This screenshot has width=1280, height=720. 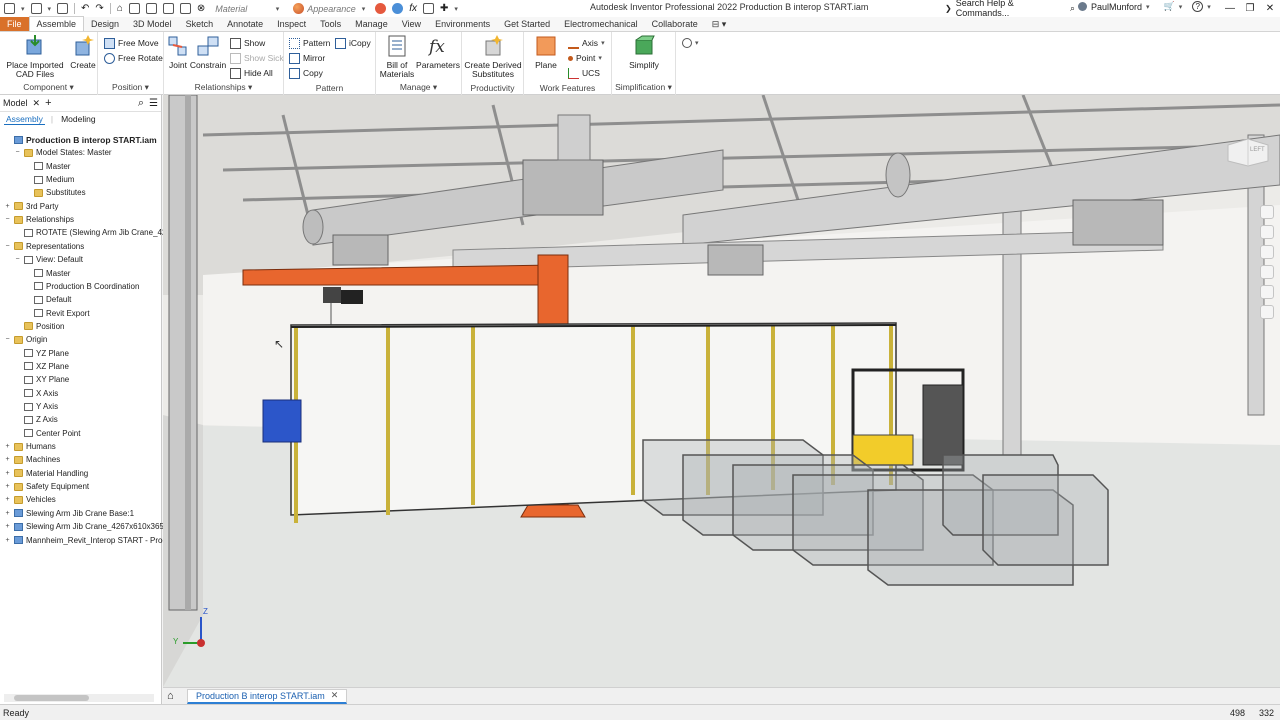 I want to click on tab-view: View, so click(x=411, y=24).